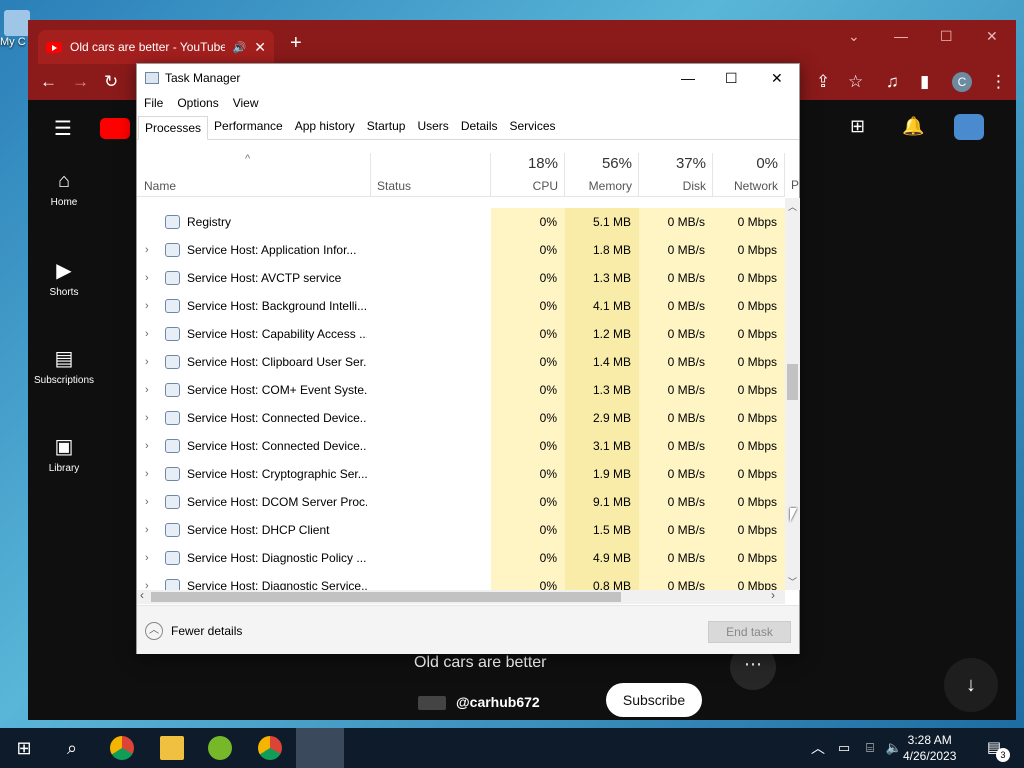 The height and width of the screenshot is (768, 1024). I want to click on column-header-network: 0% Network, so click(749, 175).